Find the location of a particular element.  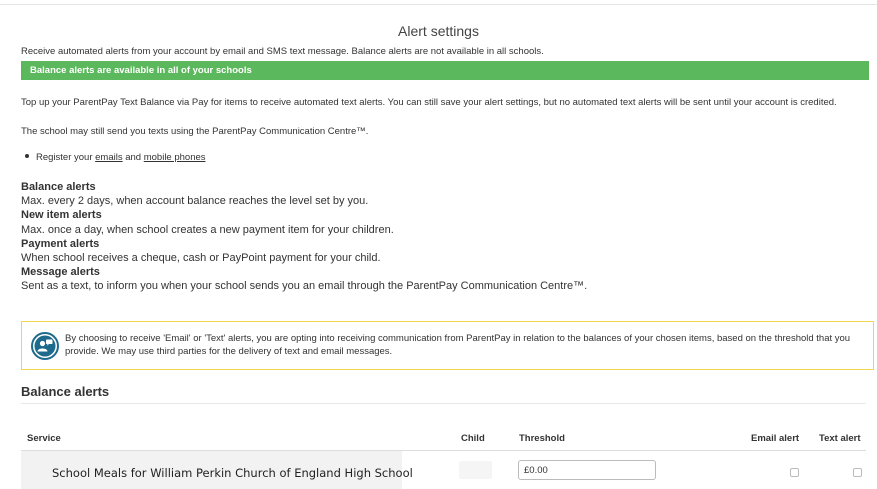

register-prefix: Register your is located at coordinates (66, 157).